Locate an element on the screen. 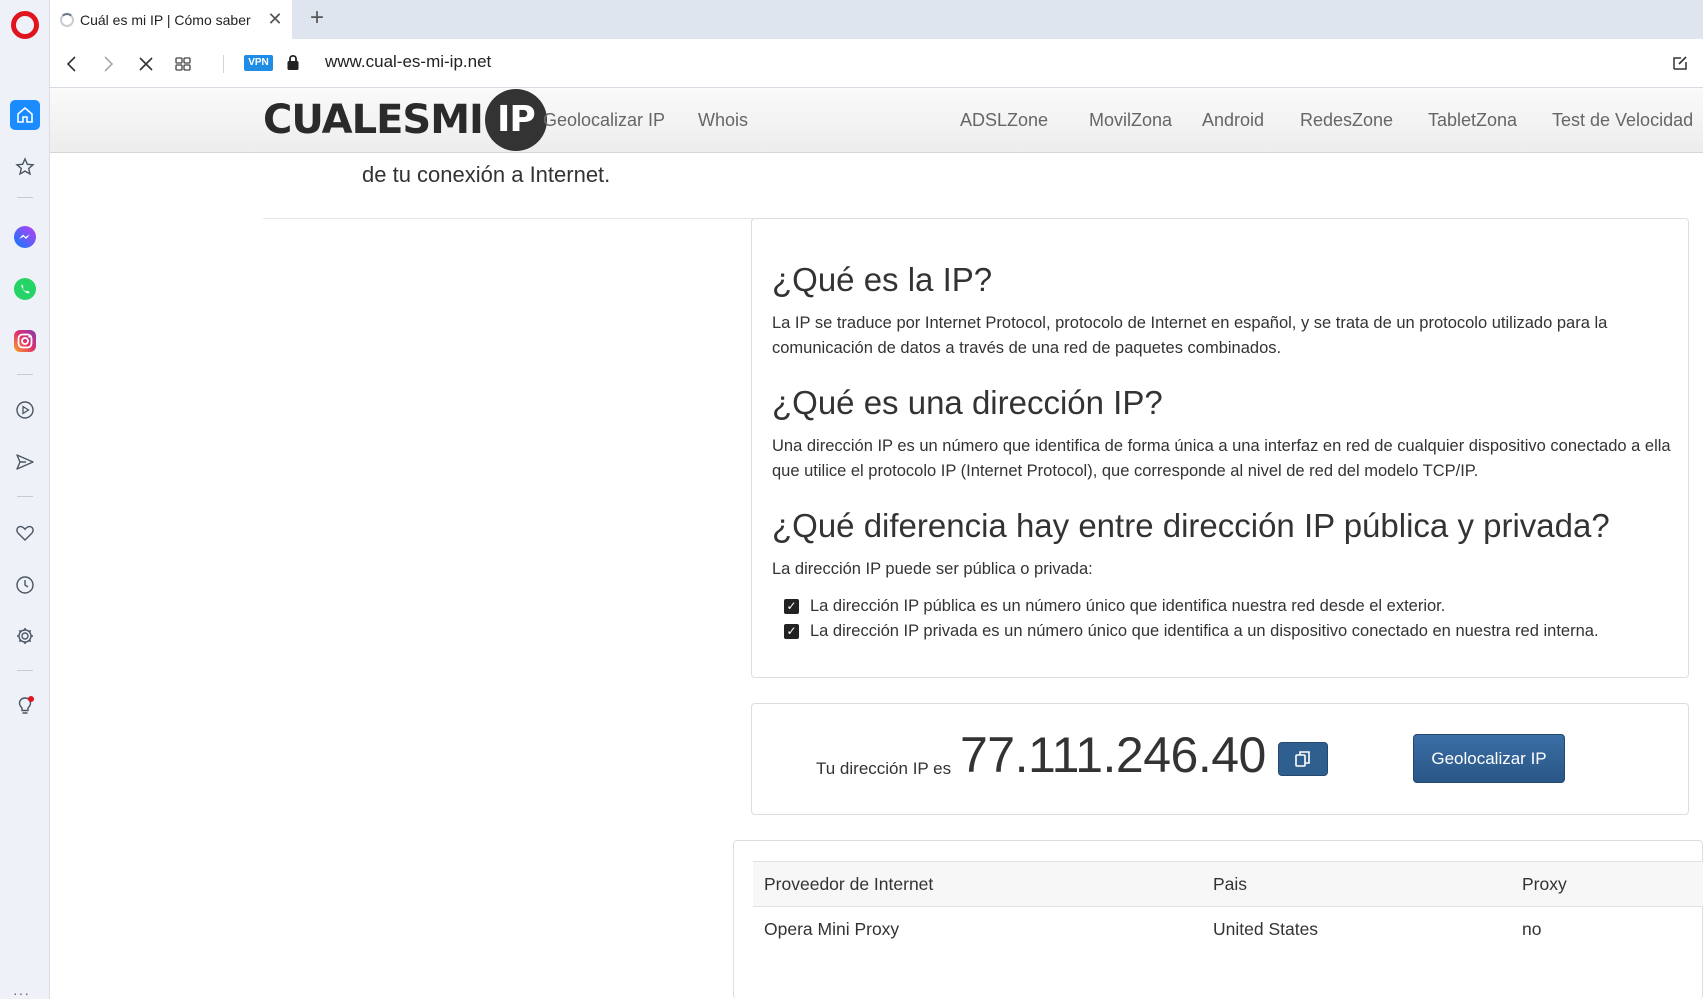 This screenshot has height=999, width=1703. header-pais: Pais is located at coordinates (1230, 884).